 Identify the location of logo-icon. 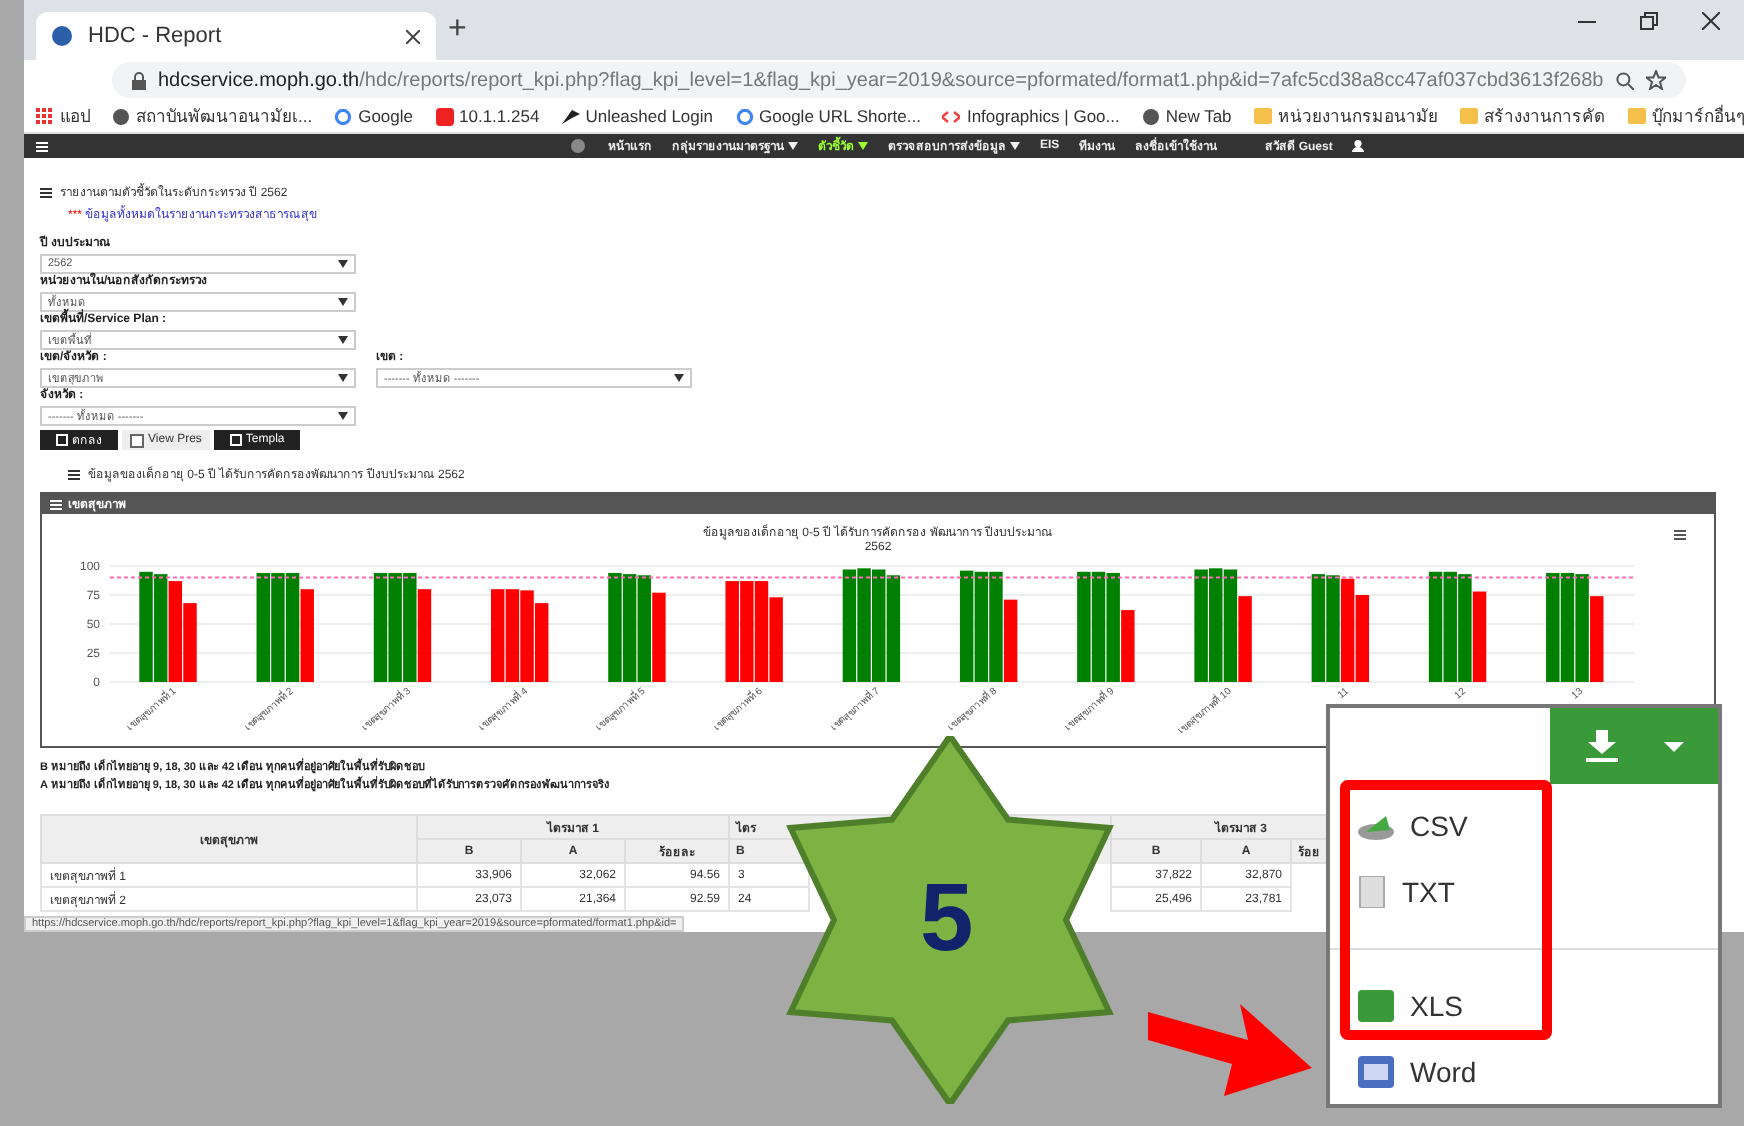
(578, 146).